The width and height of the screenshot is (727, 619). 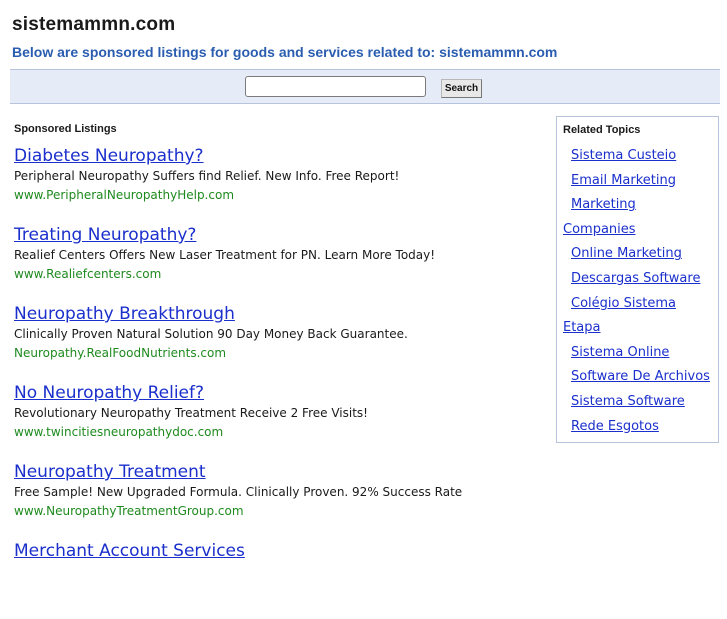 I want to click on related-topic-link: Marketing, so click(x=637, y=207).